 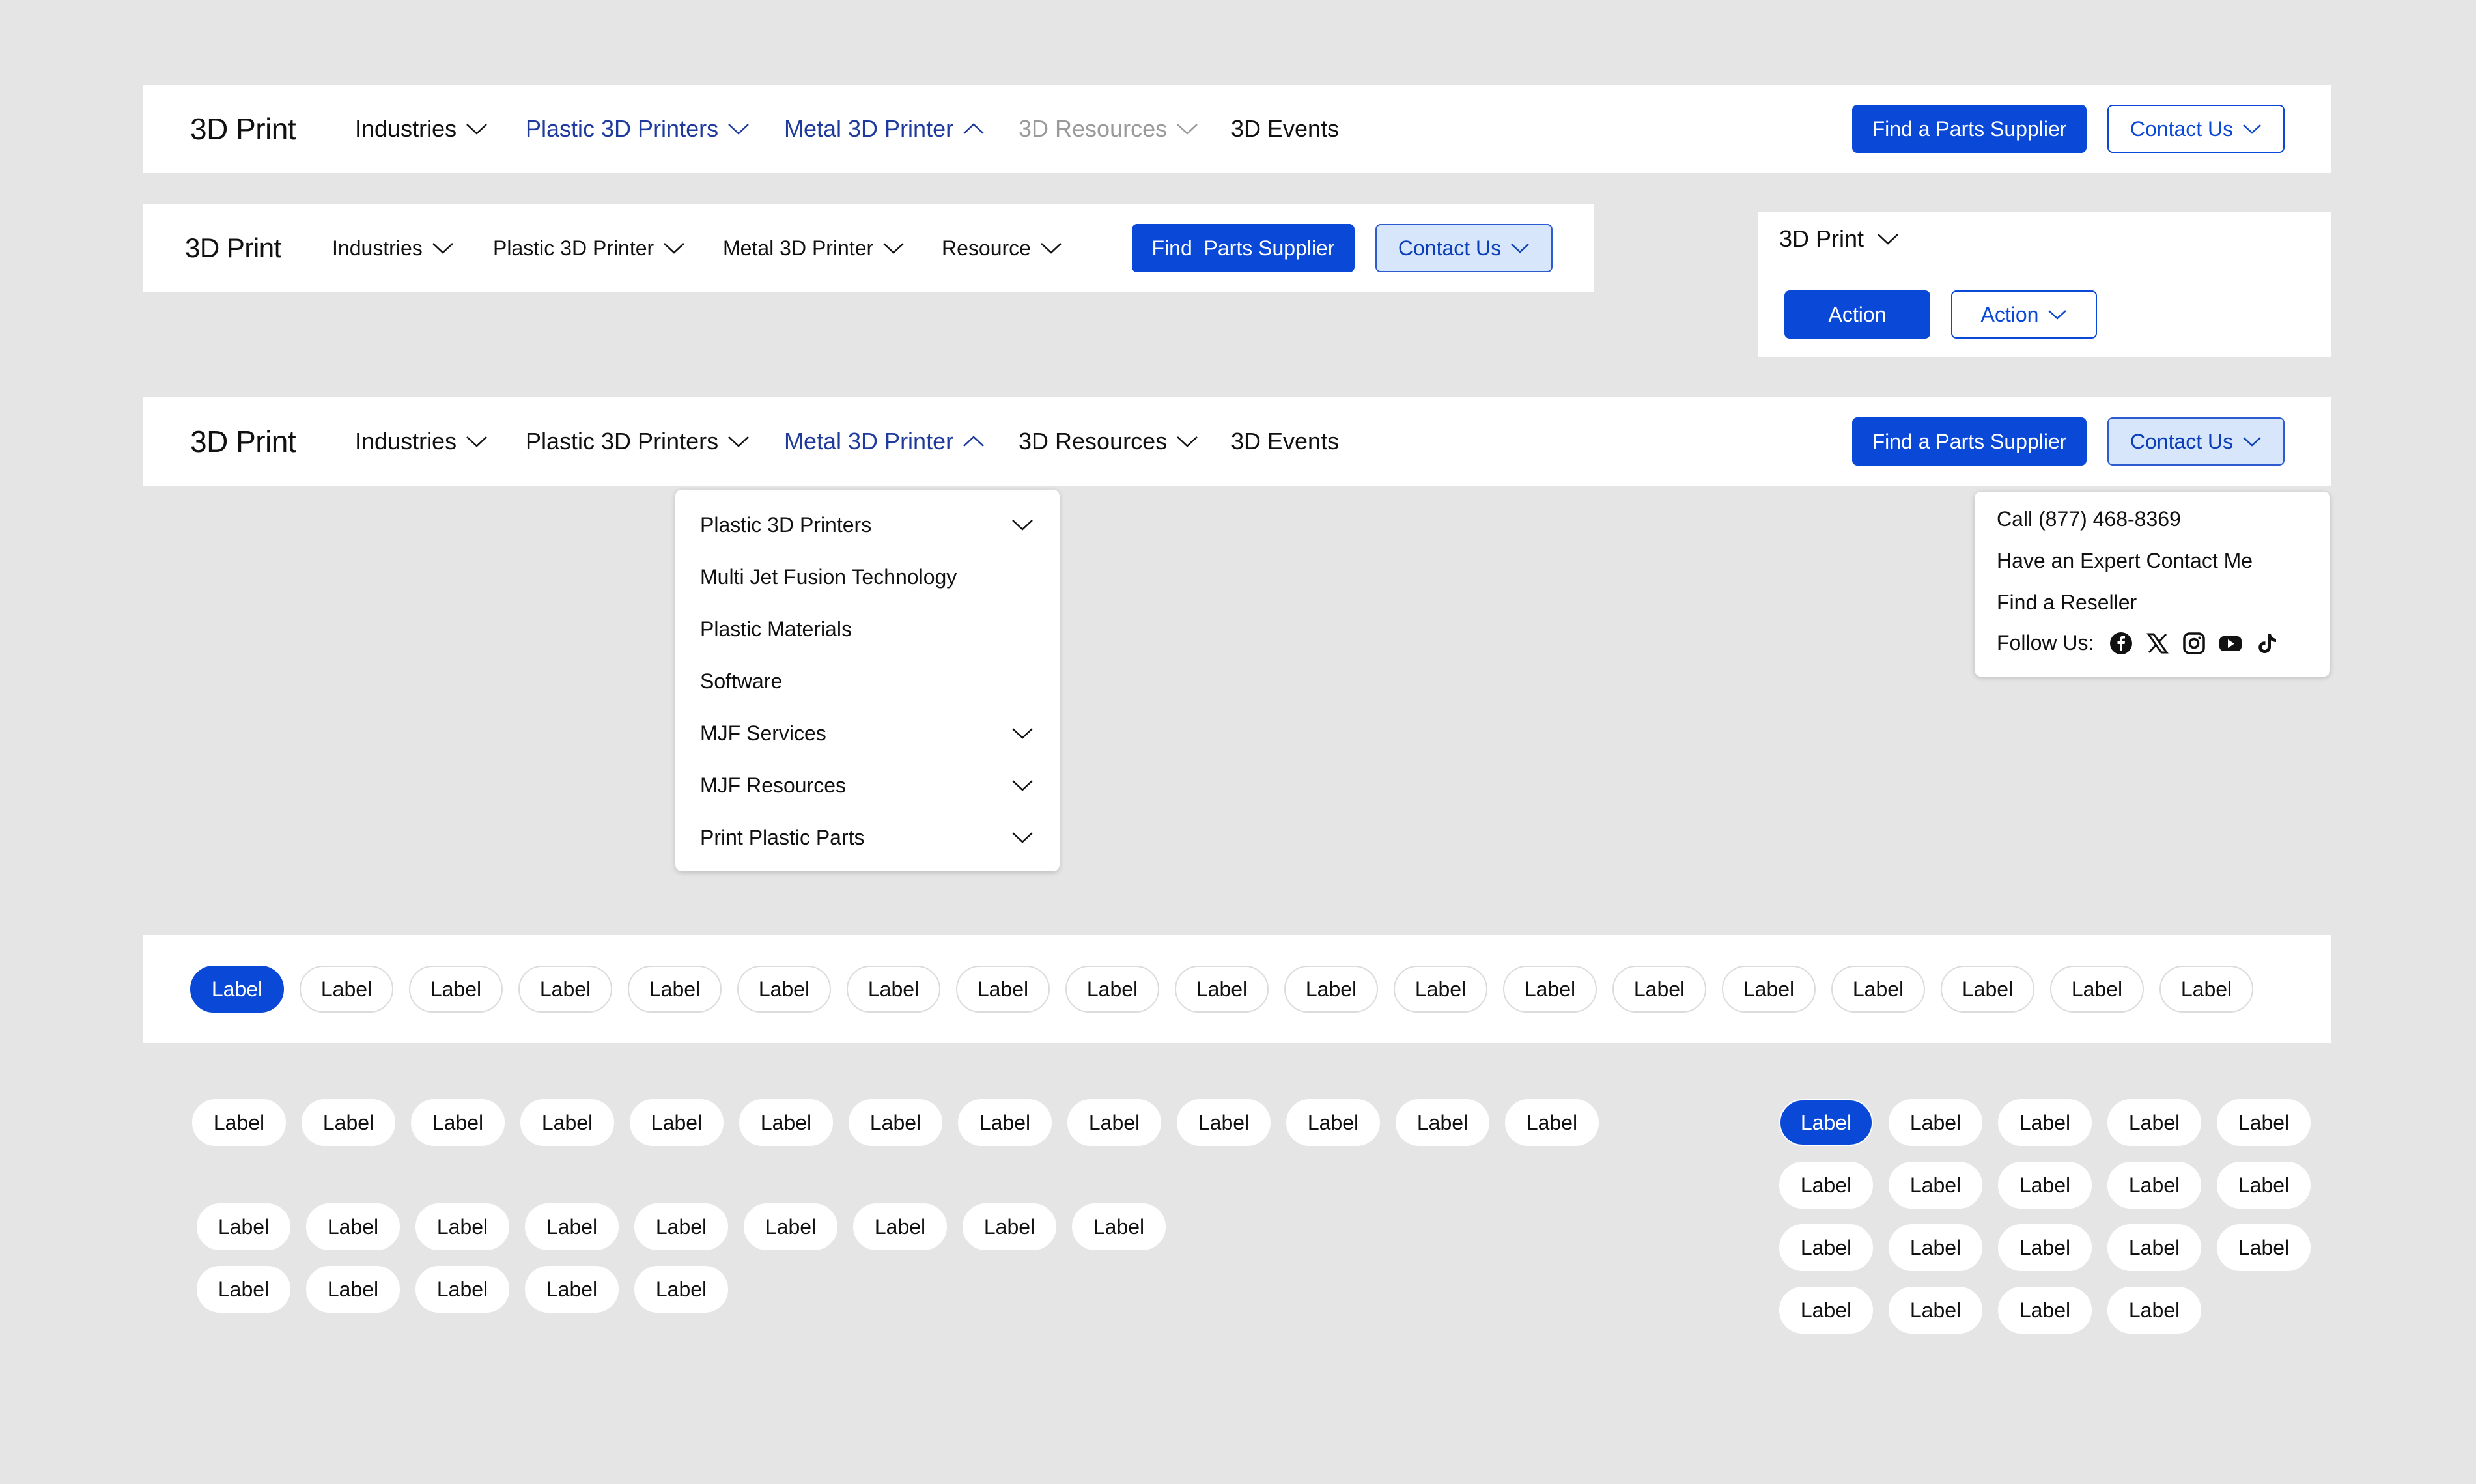 I want to click on brand-dropdown: 3D Print, so click(x=1839, y=239).